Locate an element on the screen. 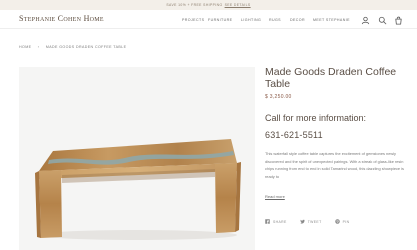 The image size is (417, 250). facebook-icon is located at coordinates (267, 221).